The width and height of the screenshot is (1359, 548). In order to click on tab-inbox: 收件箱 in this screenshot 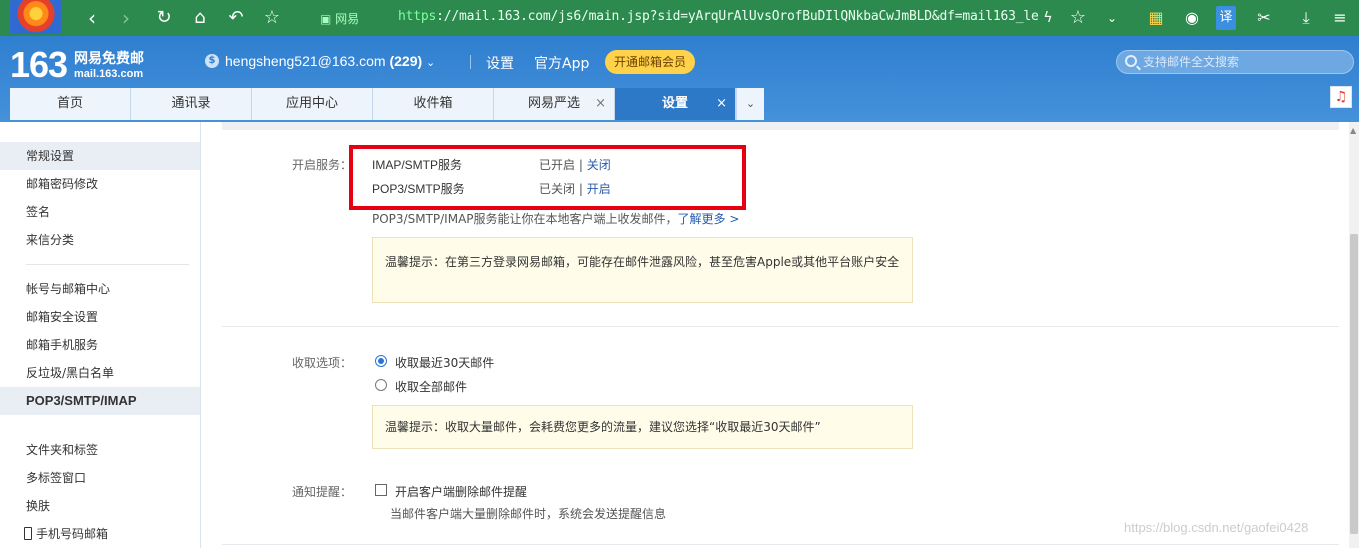, I will do `click(433, 104)`.